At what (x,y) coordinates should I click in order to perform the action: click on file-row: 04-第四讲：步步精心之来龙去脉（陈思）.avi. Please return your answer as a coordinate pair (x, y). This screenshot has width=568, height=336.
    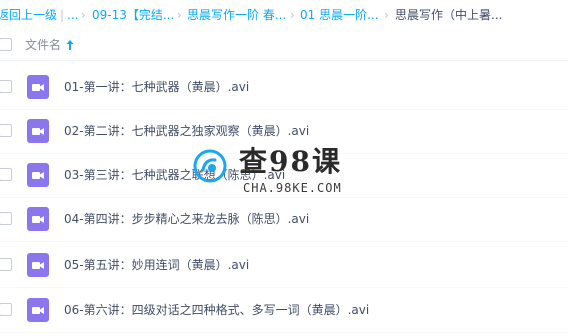
    Looking at the image, I should click on (284, 219).